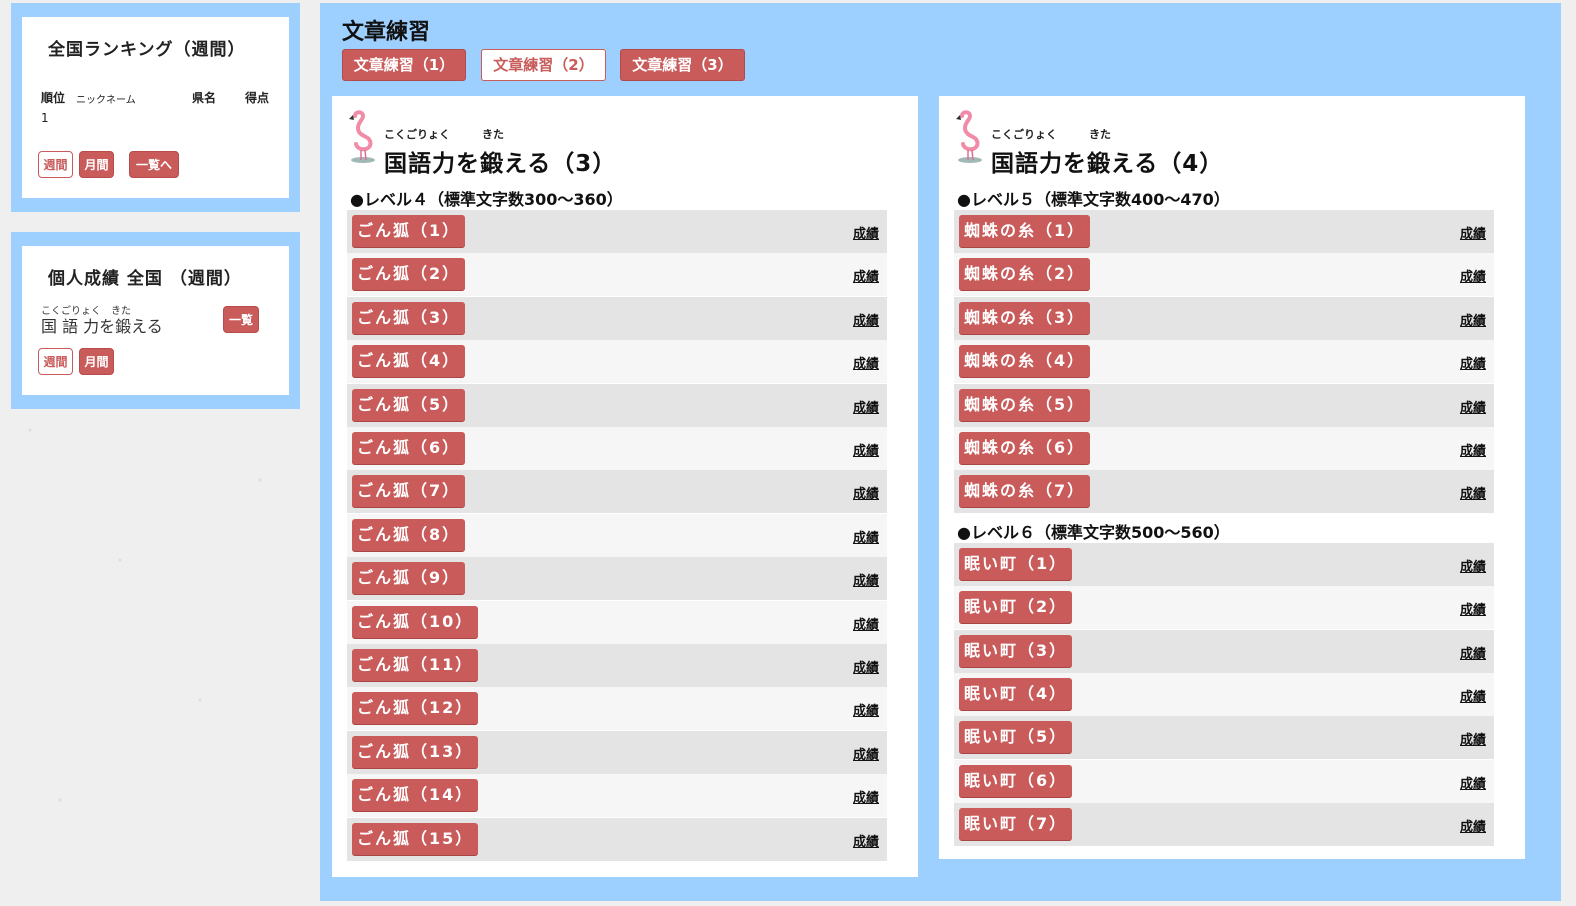  I want to click on lesson-button: ごん狐（10）, so click(415, 621).